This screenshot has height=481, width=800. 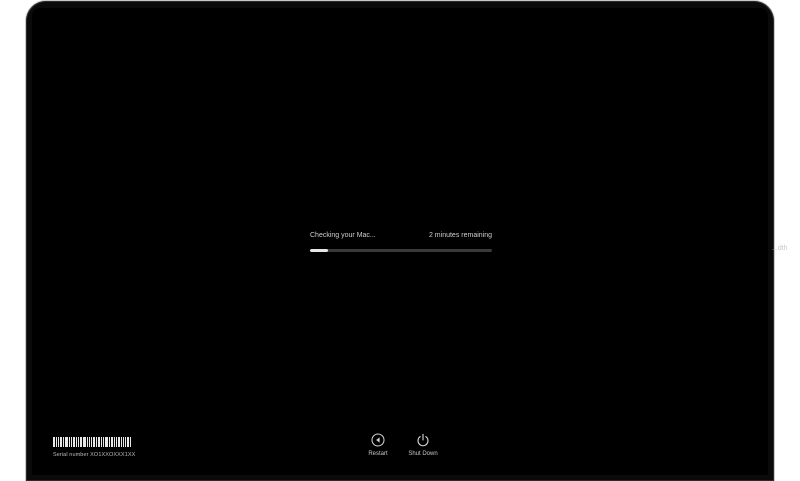 I want to click on progress-bar-fill, so click(x=319, y=250).